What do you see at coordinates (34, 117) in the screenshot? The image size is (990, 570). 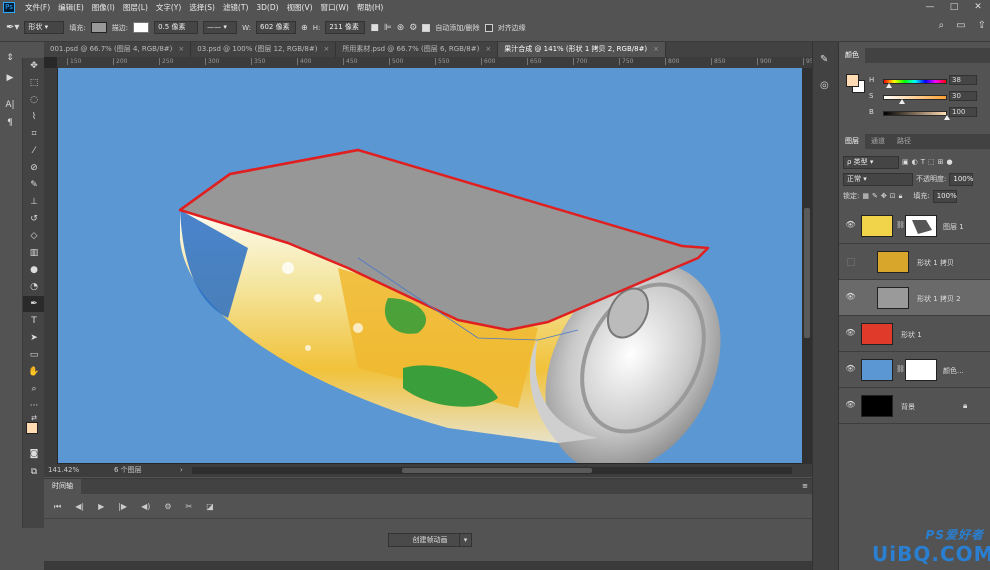 I see `quick-select-tool-icon: ⌇` at bounding box center [34, 117].